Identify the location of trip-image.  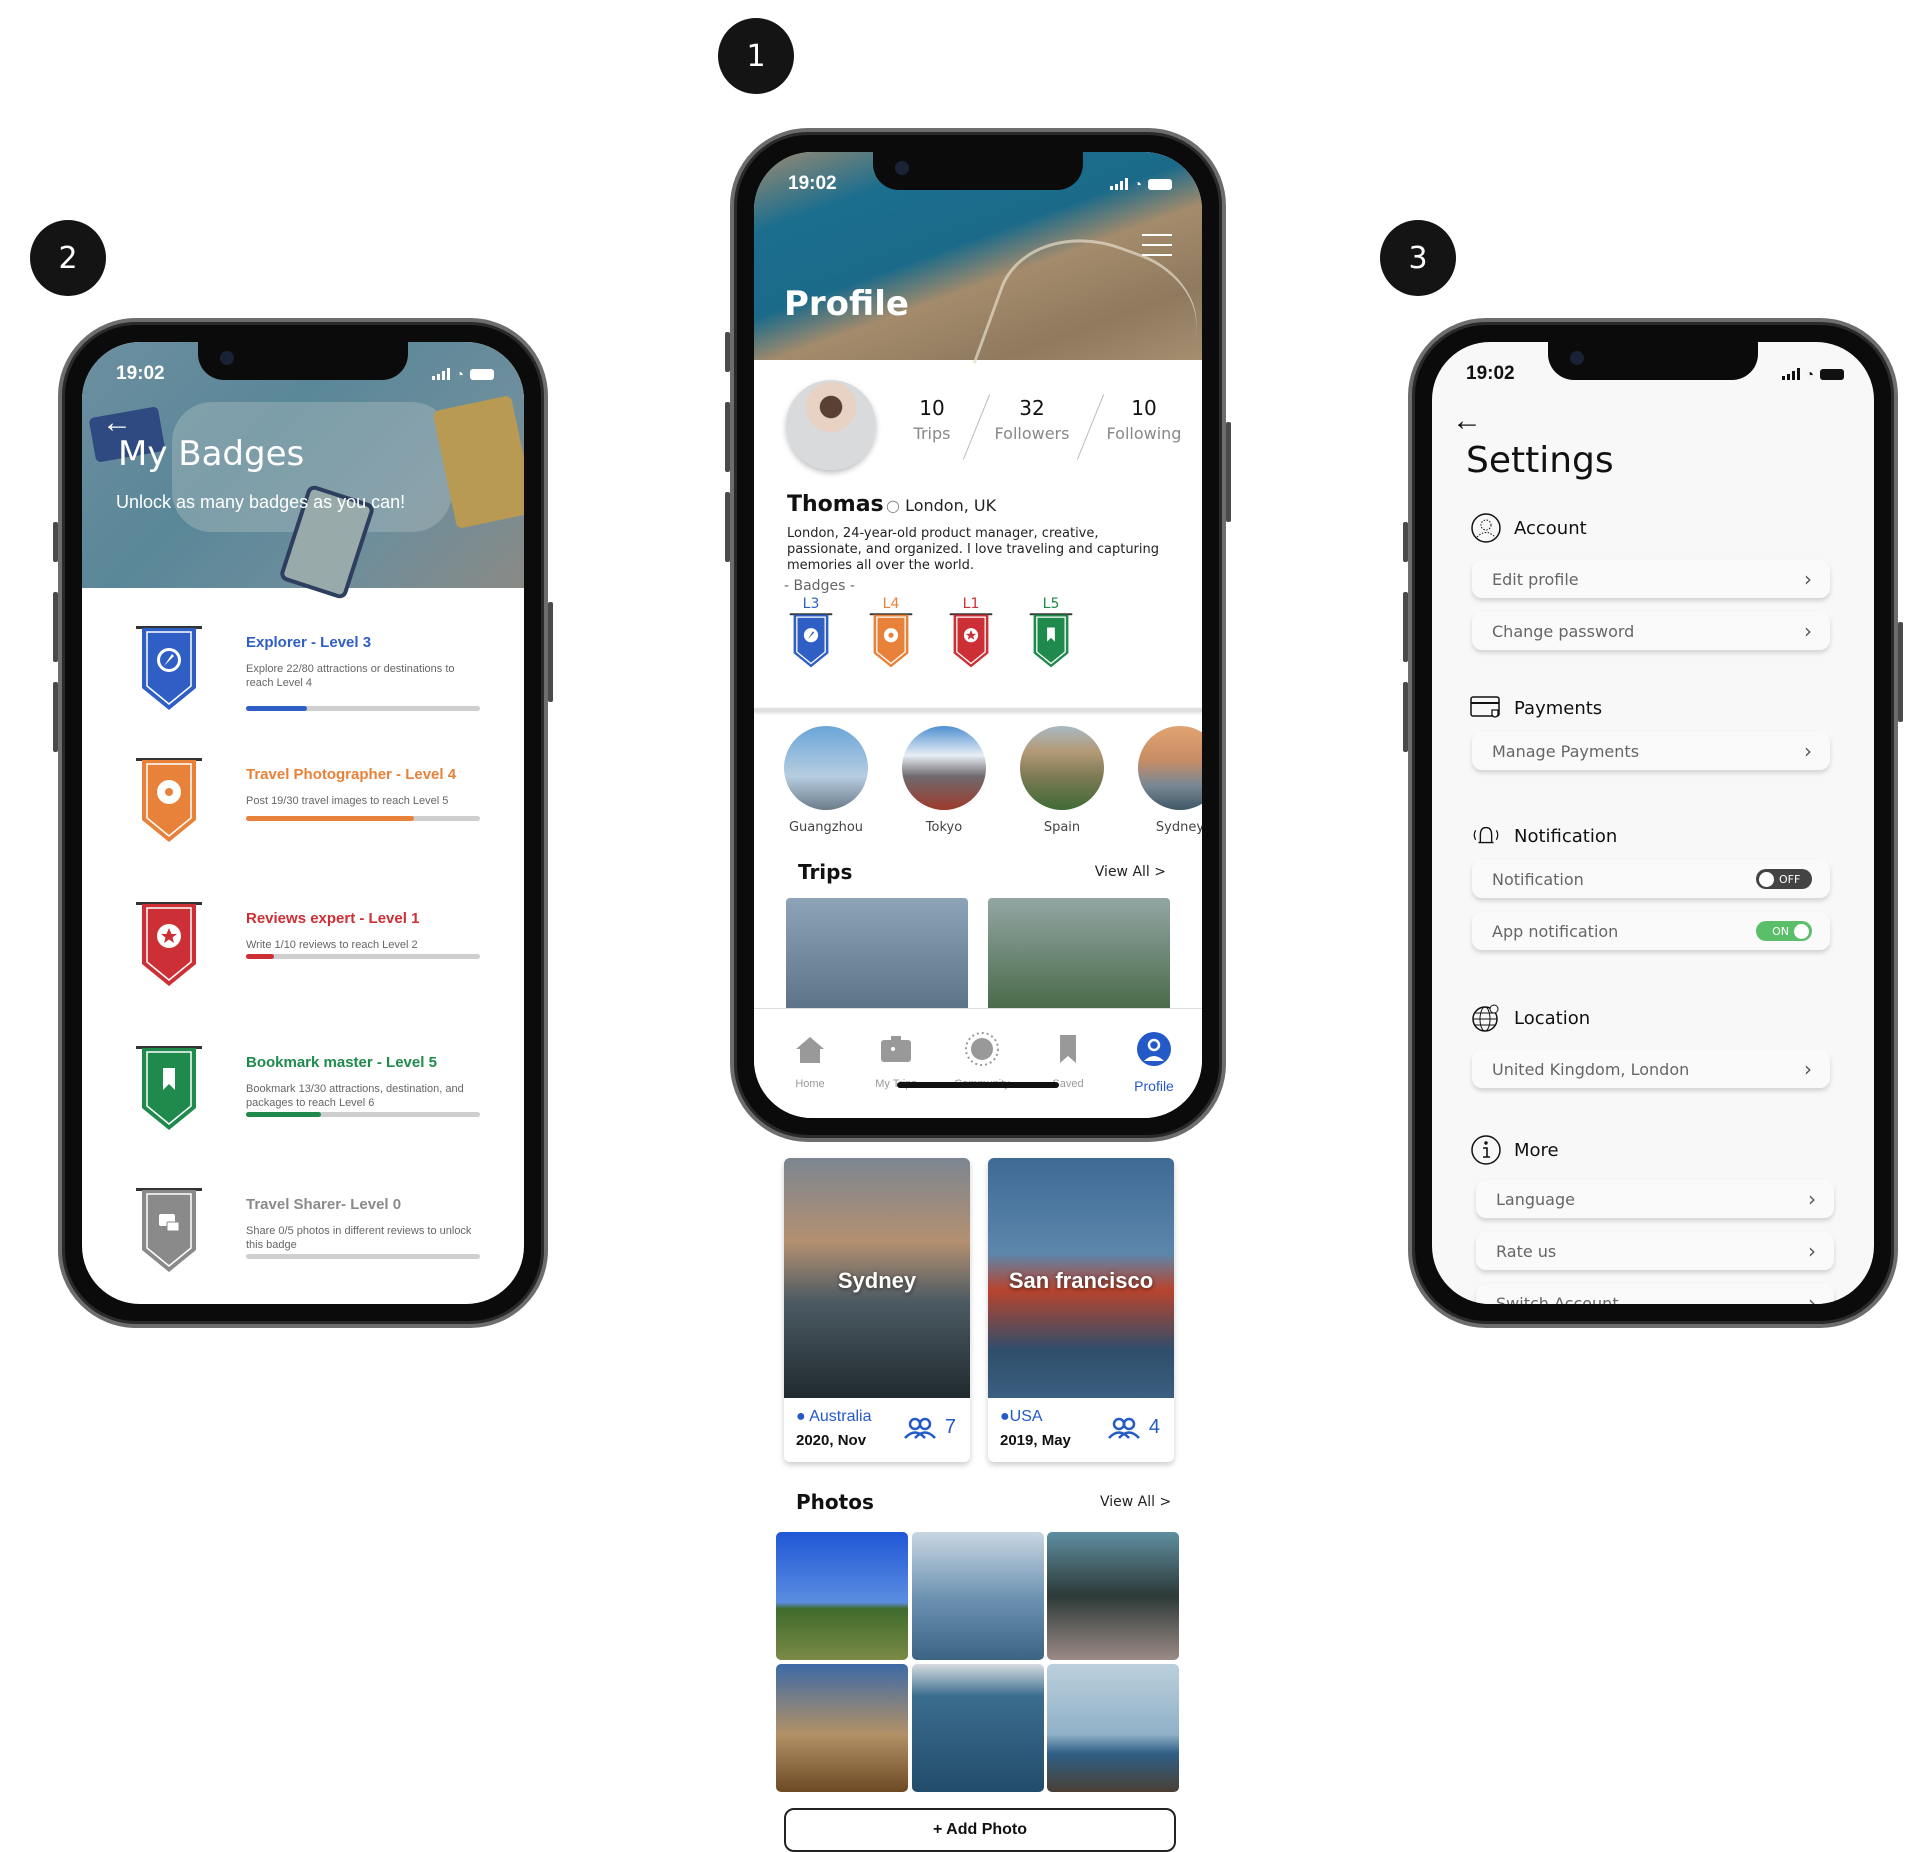
(1079, 953).